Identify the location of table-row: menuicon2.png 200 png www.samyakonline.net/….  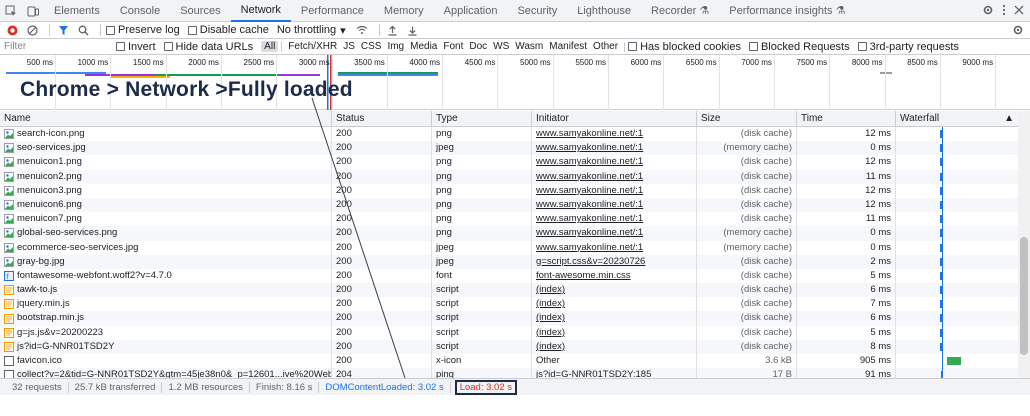
(509, 176).